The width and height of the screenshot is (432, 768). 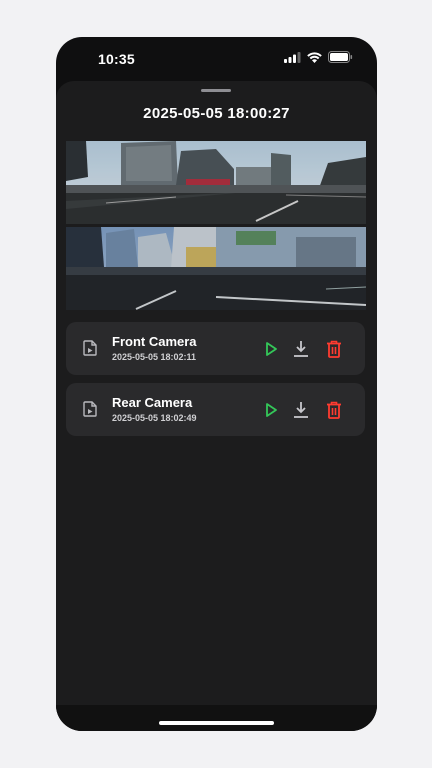 What do you see at coordinates (340, 57) in the screenshot?
I see `battery-icon` at bounding box center [340, 57].